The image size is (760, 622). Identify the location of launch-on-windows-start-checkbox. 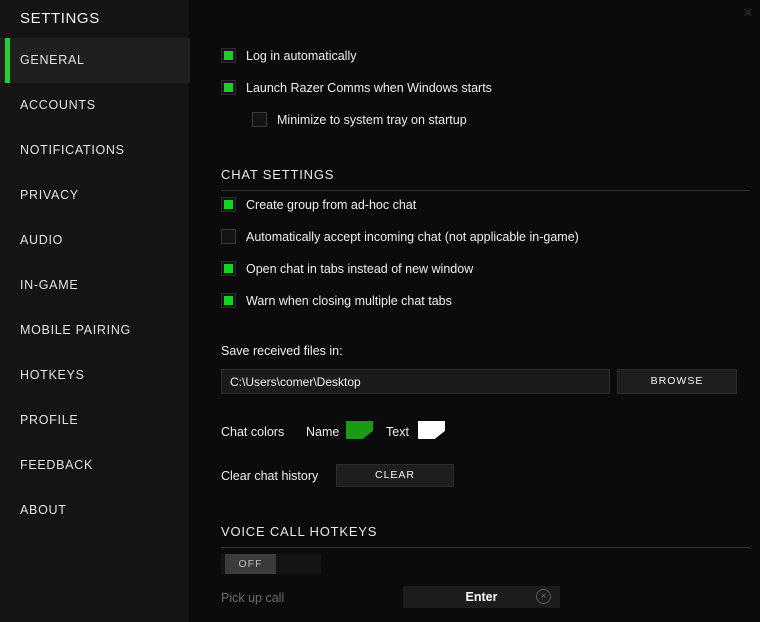
(228, 87).